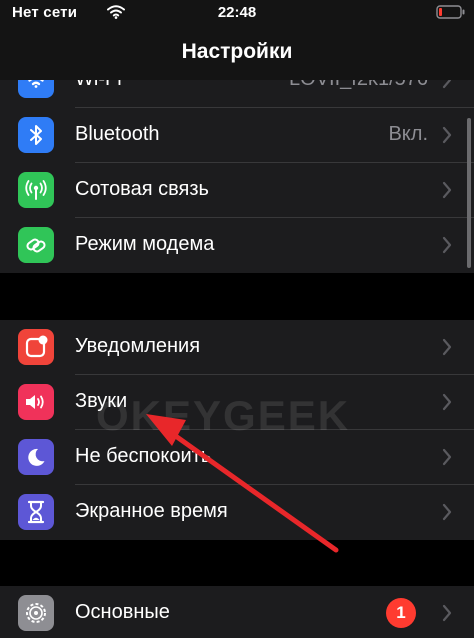  I want to click on settings-row-label: Уведомления, so click(138, 346).